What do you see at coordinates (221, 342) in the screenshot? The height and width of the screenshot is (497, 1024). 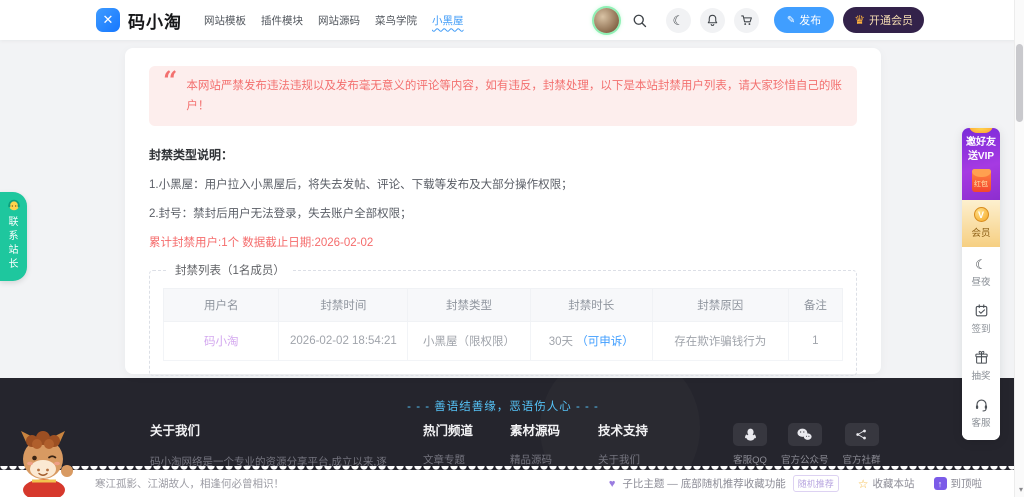 I see `banned-username-link: 码小淘` at bounding box center [221, 342].